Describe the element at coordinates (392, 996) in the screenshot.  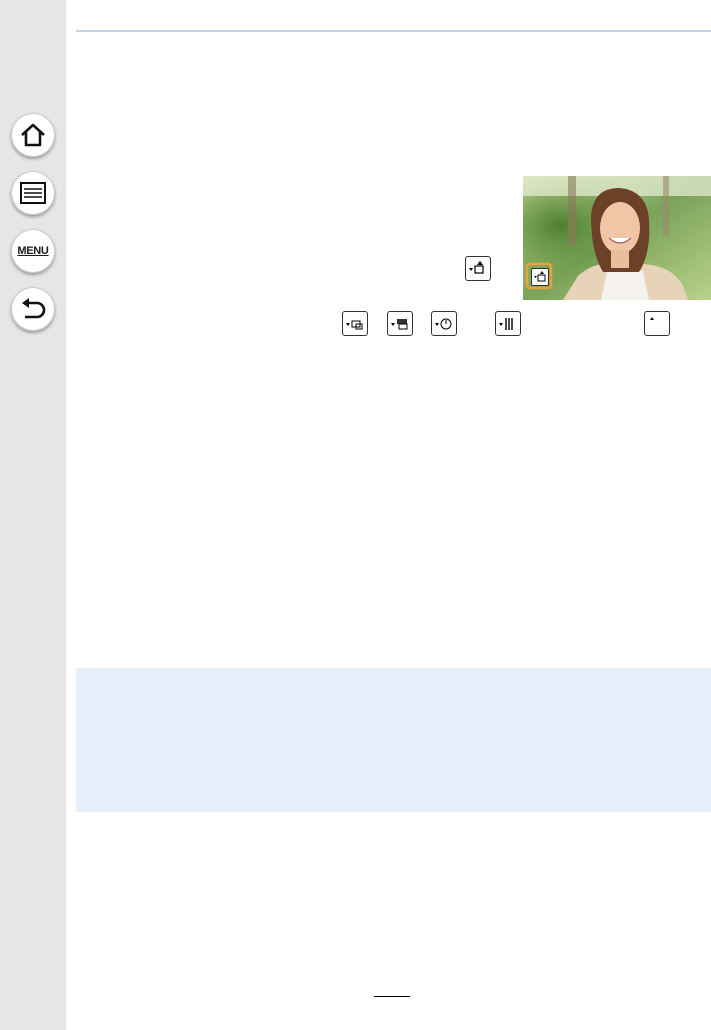
I see `page-number-underline` at that location.